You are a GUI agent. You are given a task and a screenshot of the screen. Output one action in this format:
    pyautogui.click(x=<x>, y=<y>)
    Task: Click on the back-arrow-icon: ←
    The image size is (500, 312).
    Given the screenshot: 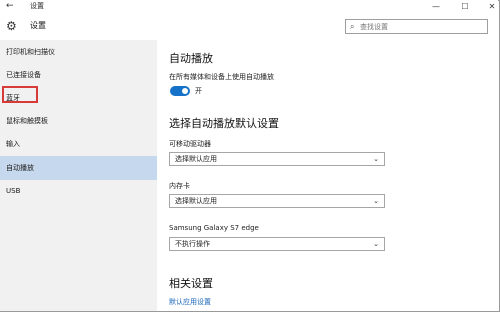 What is the action you would take?
    pyautogui.click(x=10, y=6)
    